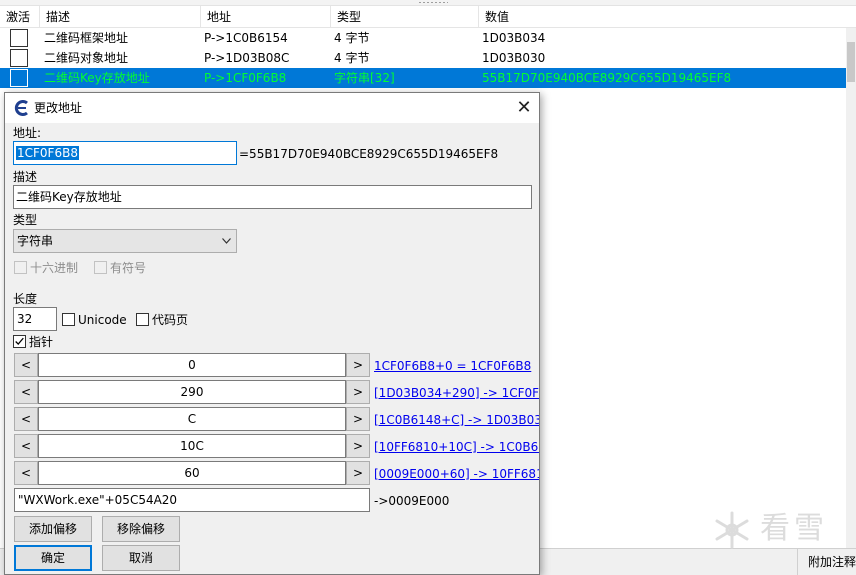 Image resolution: width=856 pixels, height=575 pixels. I want to click on table-row: 二维码对象地址 P->1D03B08C 4 字节 1D03B030, so click(423, 58).